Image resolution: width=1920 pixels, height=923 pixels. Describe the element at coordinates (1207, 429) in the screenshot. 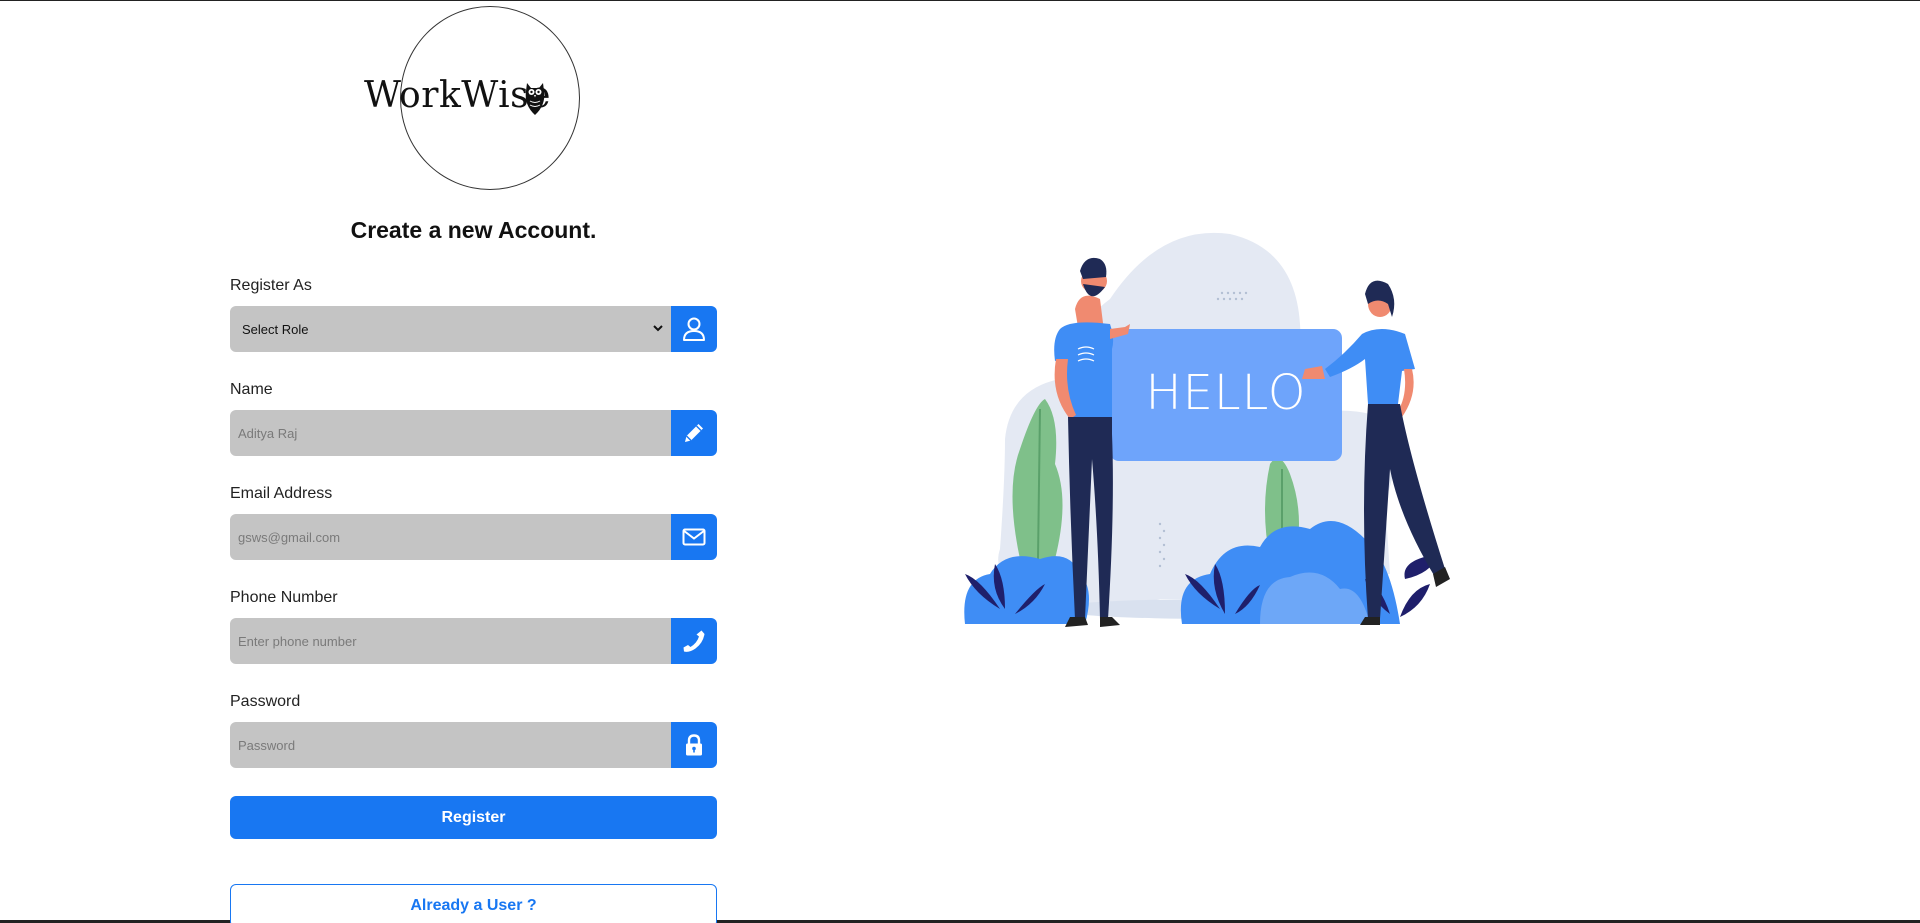

I see `hello-illustration: HELLO` at that location.